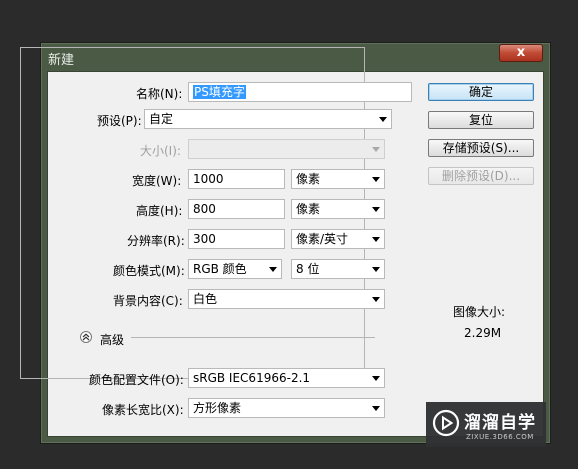 This screenshot has height=469, width=578. I want to click on width-input: 1000, so click(236, 179).